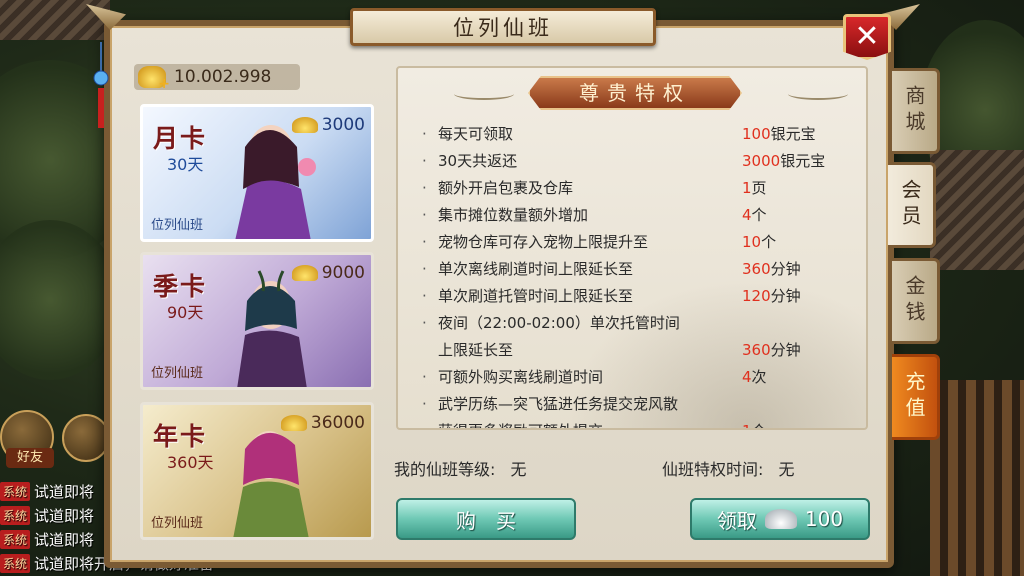 This screenshot has width=1024, height=576. What do you see at coordinates (759, 377) in the screenshot?
I see `value-unit: 次` at bounding box center [759, 377].